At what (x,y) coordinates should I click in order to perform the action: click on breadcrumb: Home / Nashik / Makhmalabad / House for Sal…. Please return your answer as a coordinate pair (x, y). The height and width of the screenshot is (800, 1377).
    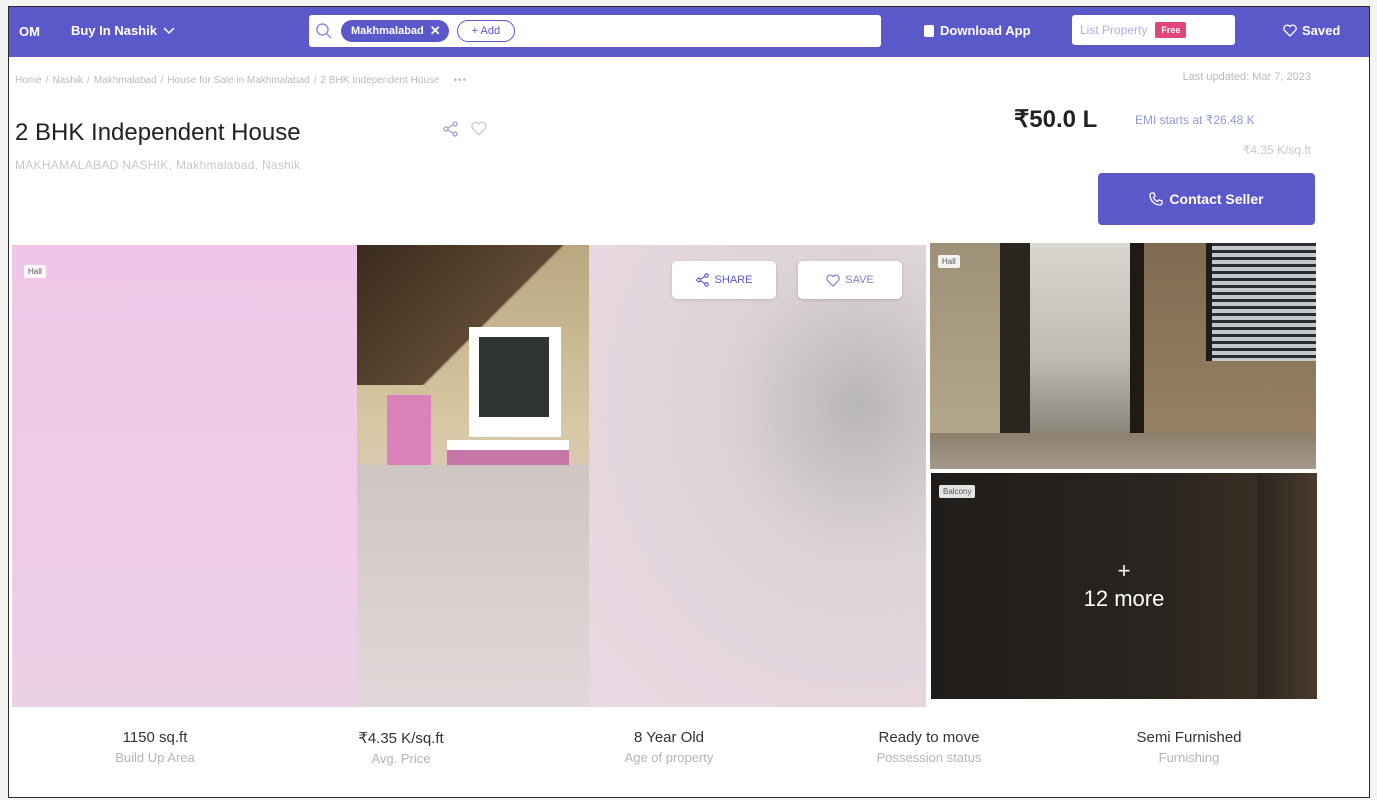
    Looking at the image, I should click on (241, 80).